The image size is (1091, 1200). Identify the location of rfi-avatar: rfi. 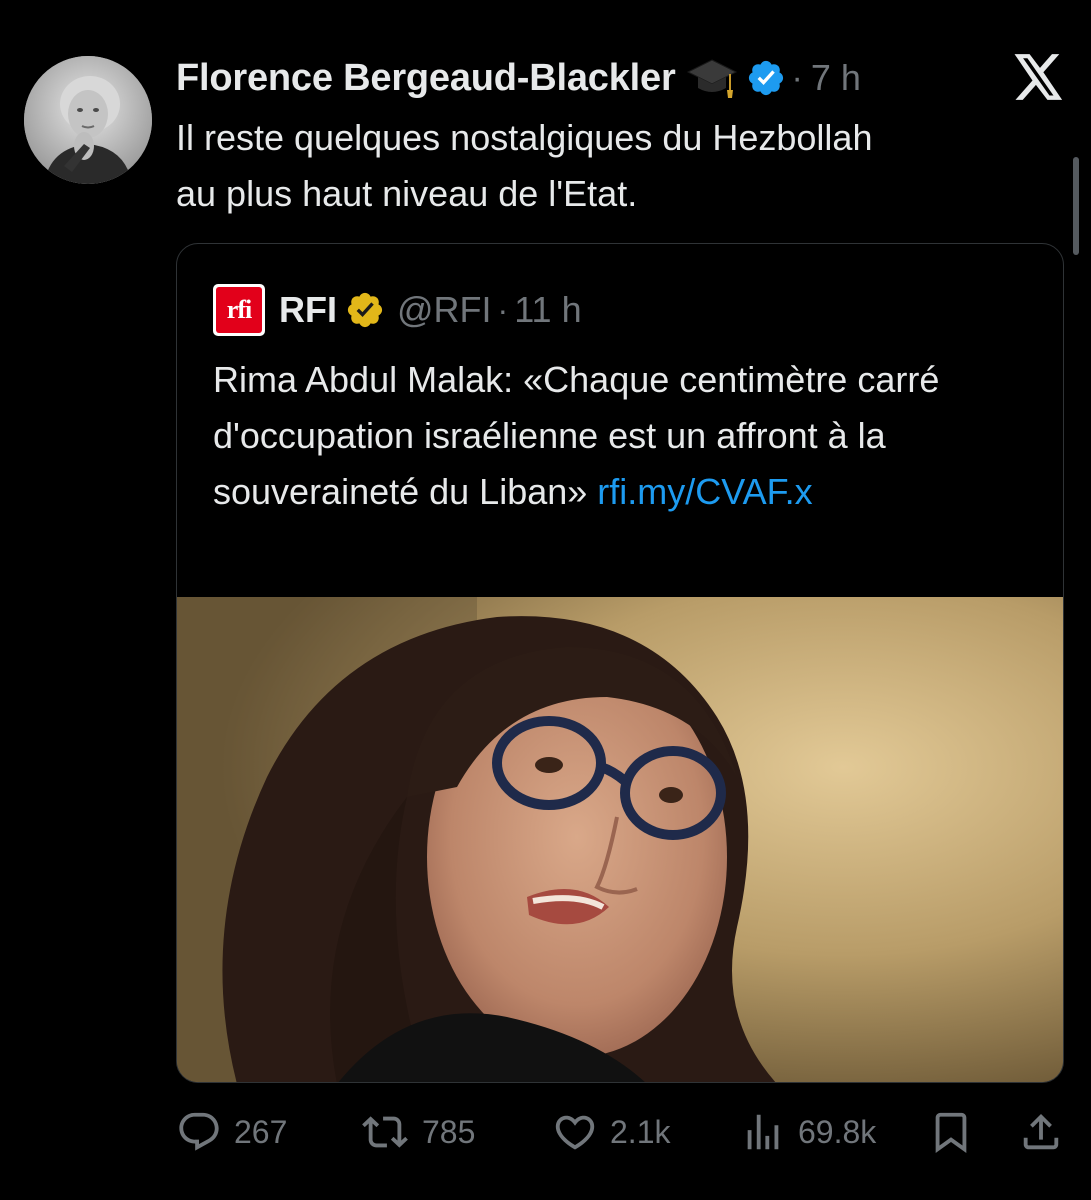
(239, 310).